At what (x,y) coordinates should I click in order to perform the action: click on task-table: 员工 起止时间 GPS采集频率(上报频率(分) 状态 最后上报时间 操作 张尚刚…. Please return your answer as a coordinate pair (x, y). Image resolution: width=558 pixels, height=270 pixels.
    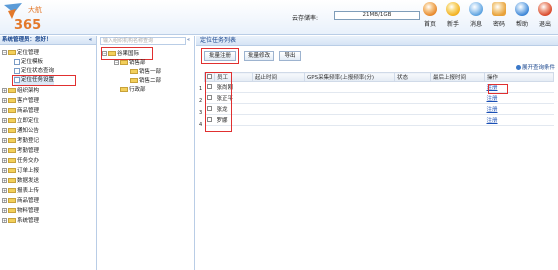
    Looking at the image, I should click on (379, 99).